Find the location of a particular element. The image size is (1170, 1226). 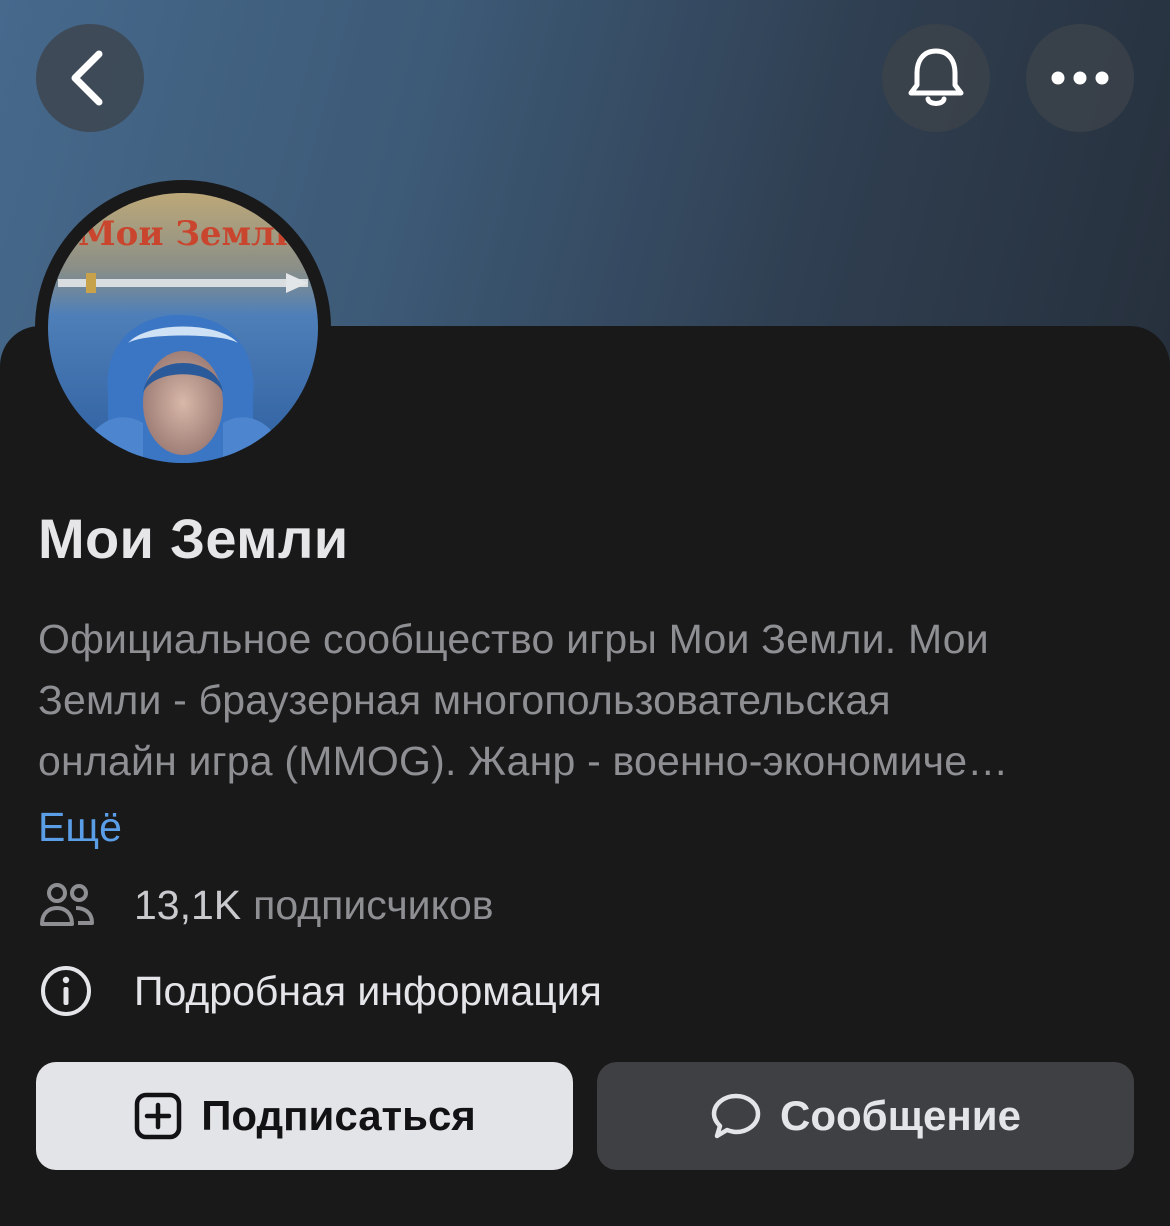

back-button is located at coordinates (90, 78).